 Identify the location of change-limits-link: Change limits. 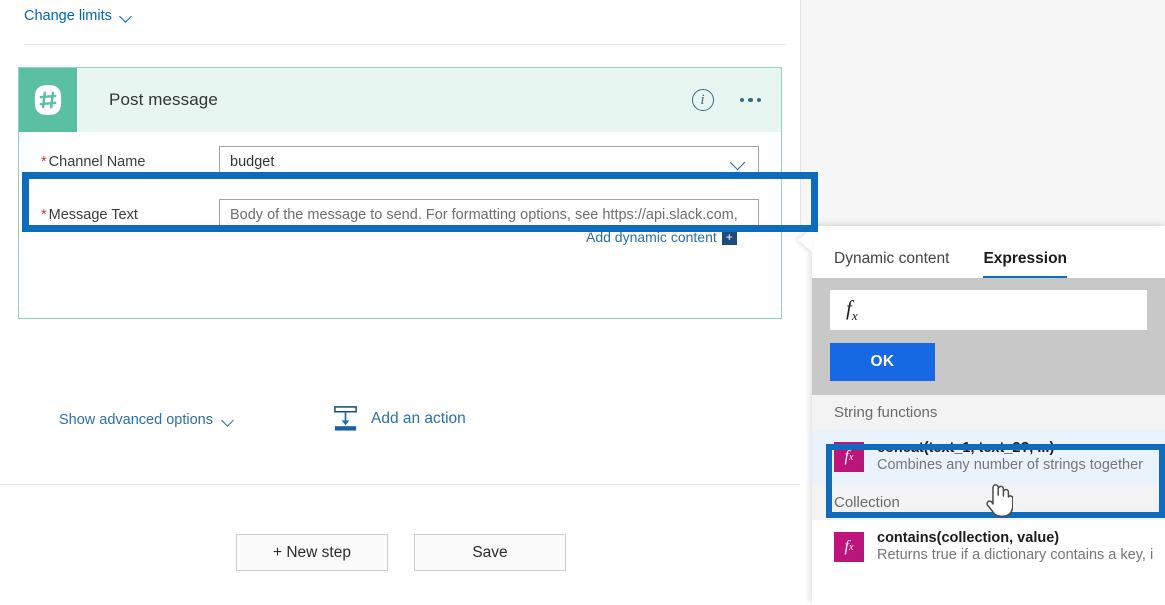
(78, 16).